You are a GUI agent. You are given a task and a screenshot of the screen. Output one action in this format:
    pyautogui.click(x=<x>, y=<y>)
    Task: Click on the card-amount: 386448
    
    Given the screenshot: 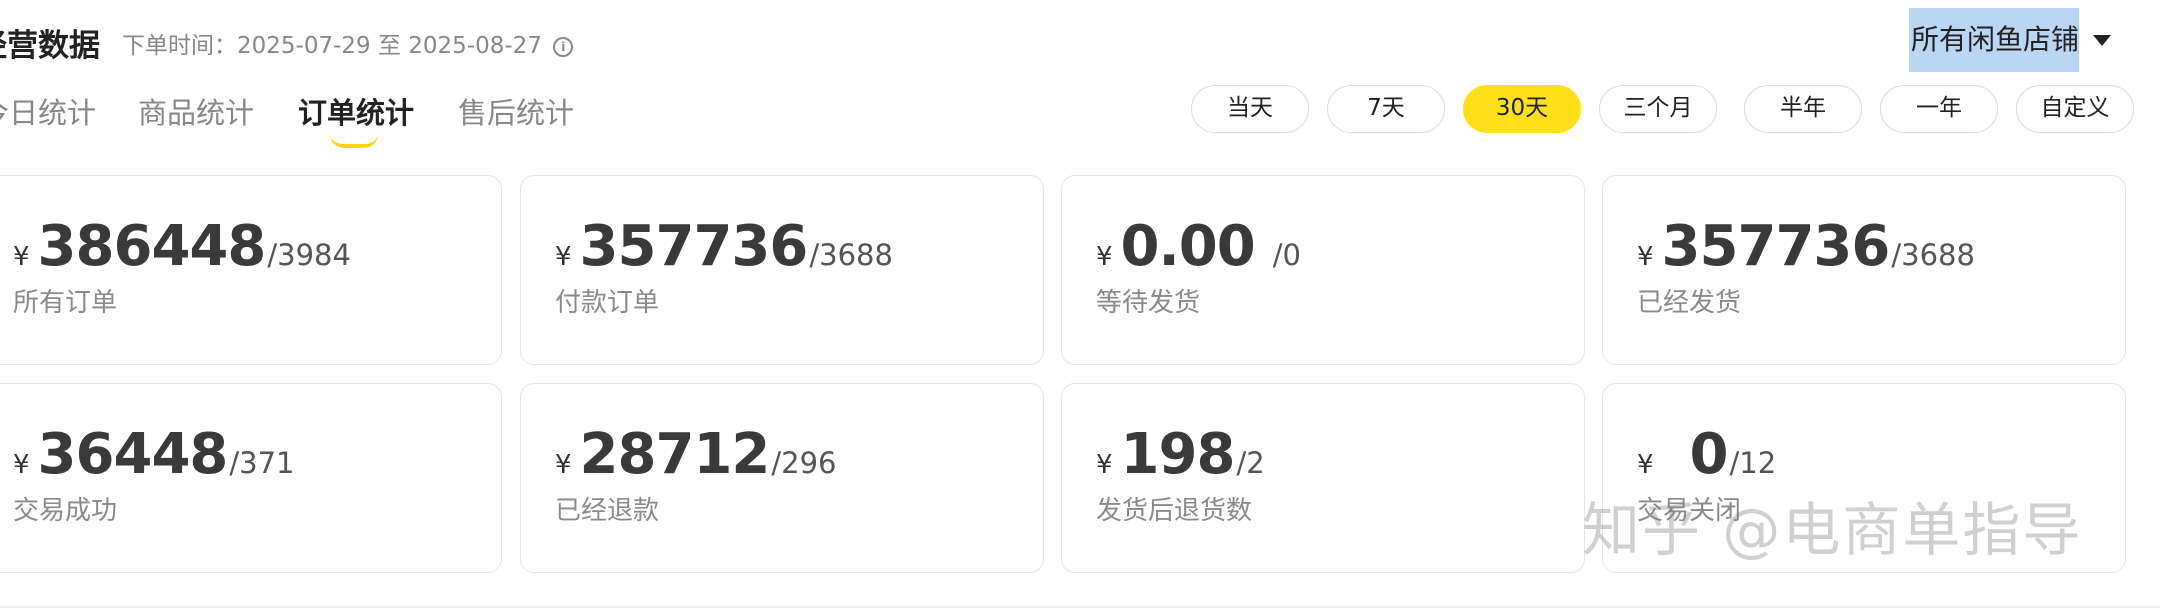 What is the action you would take?
    pyautogui.click(x=152, y=246)
    